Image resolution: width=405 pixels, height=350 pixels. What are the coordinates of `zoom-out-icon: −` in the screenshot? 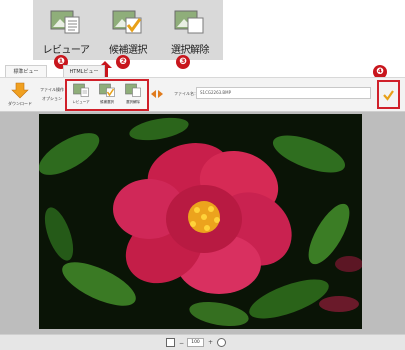 It's located at (181, 343).